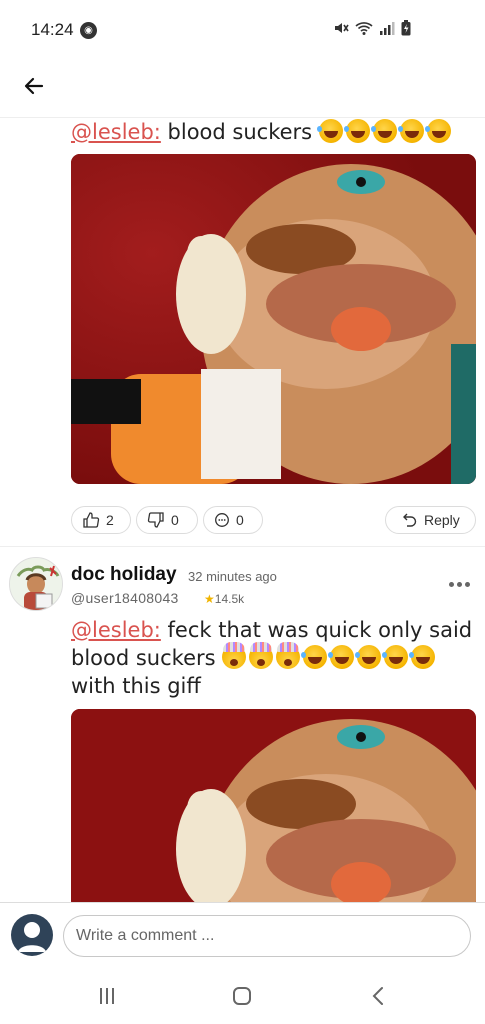 The image size is (485, 1024). Describe the element at coordinates (36, 584) in the screenshot. I see `avatar` at that location.